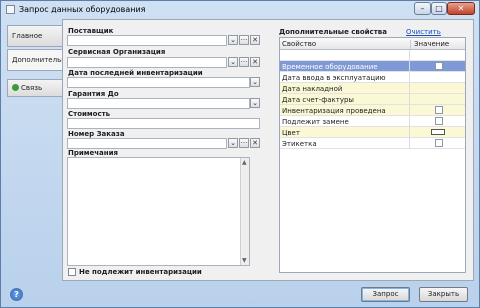 Image resolution: width=480 pixels, height=308 pixels. Describe the element at coordinates (244, 40) in the screenshot. I see `supplier-browse-button: ···` at that location.